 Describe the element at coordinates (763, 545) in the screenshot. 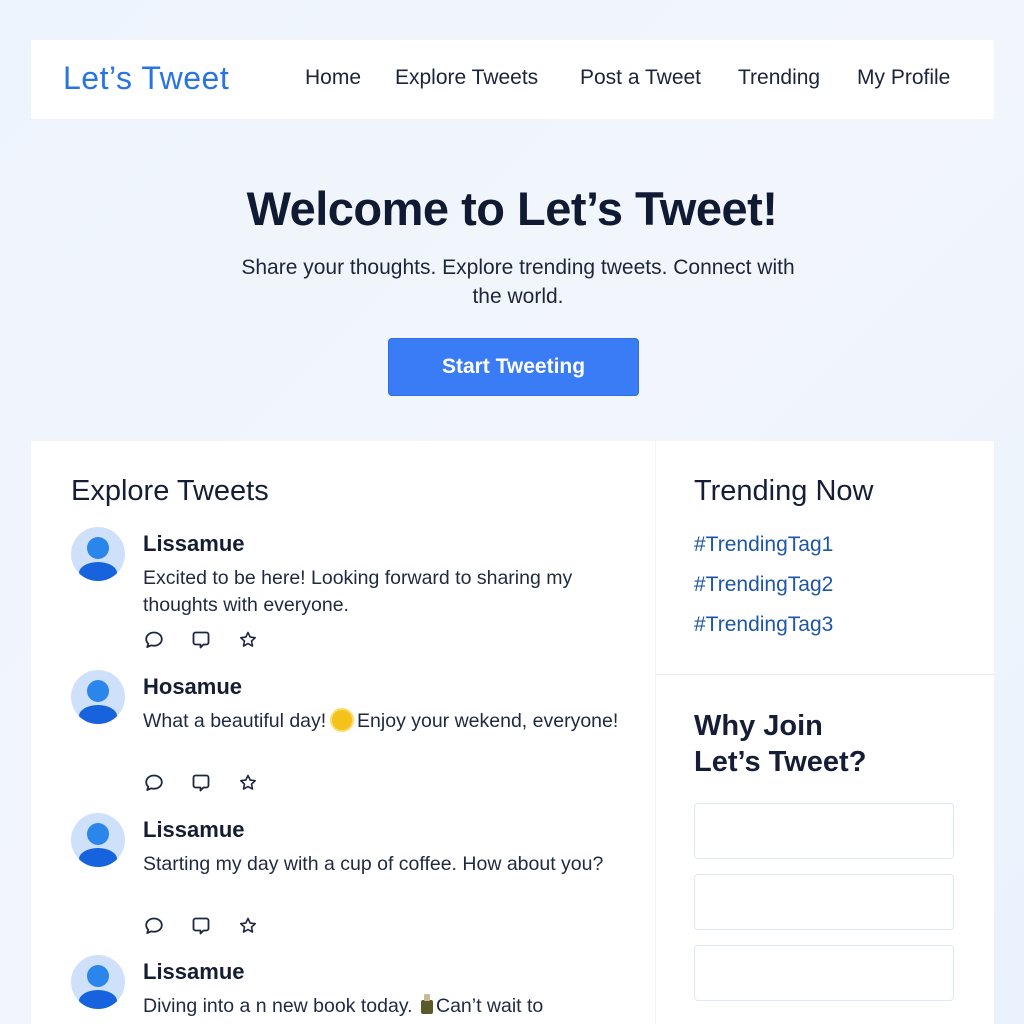

I see `trending-tag-1: #TrendingTag1` at that location.